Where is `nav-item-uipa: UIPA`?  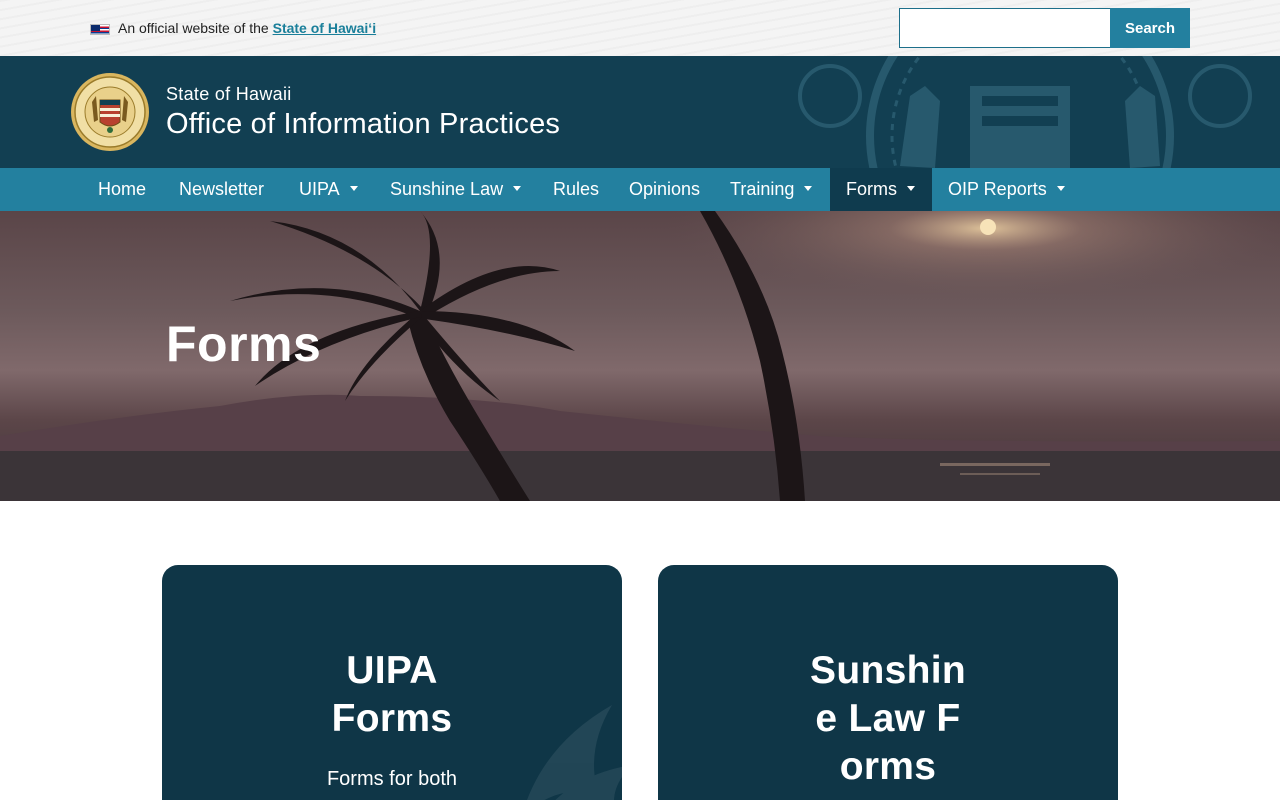 nav-item-uipa: UIPA is located at coordinates (328, 189).